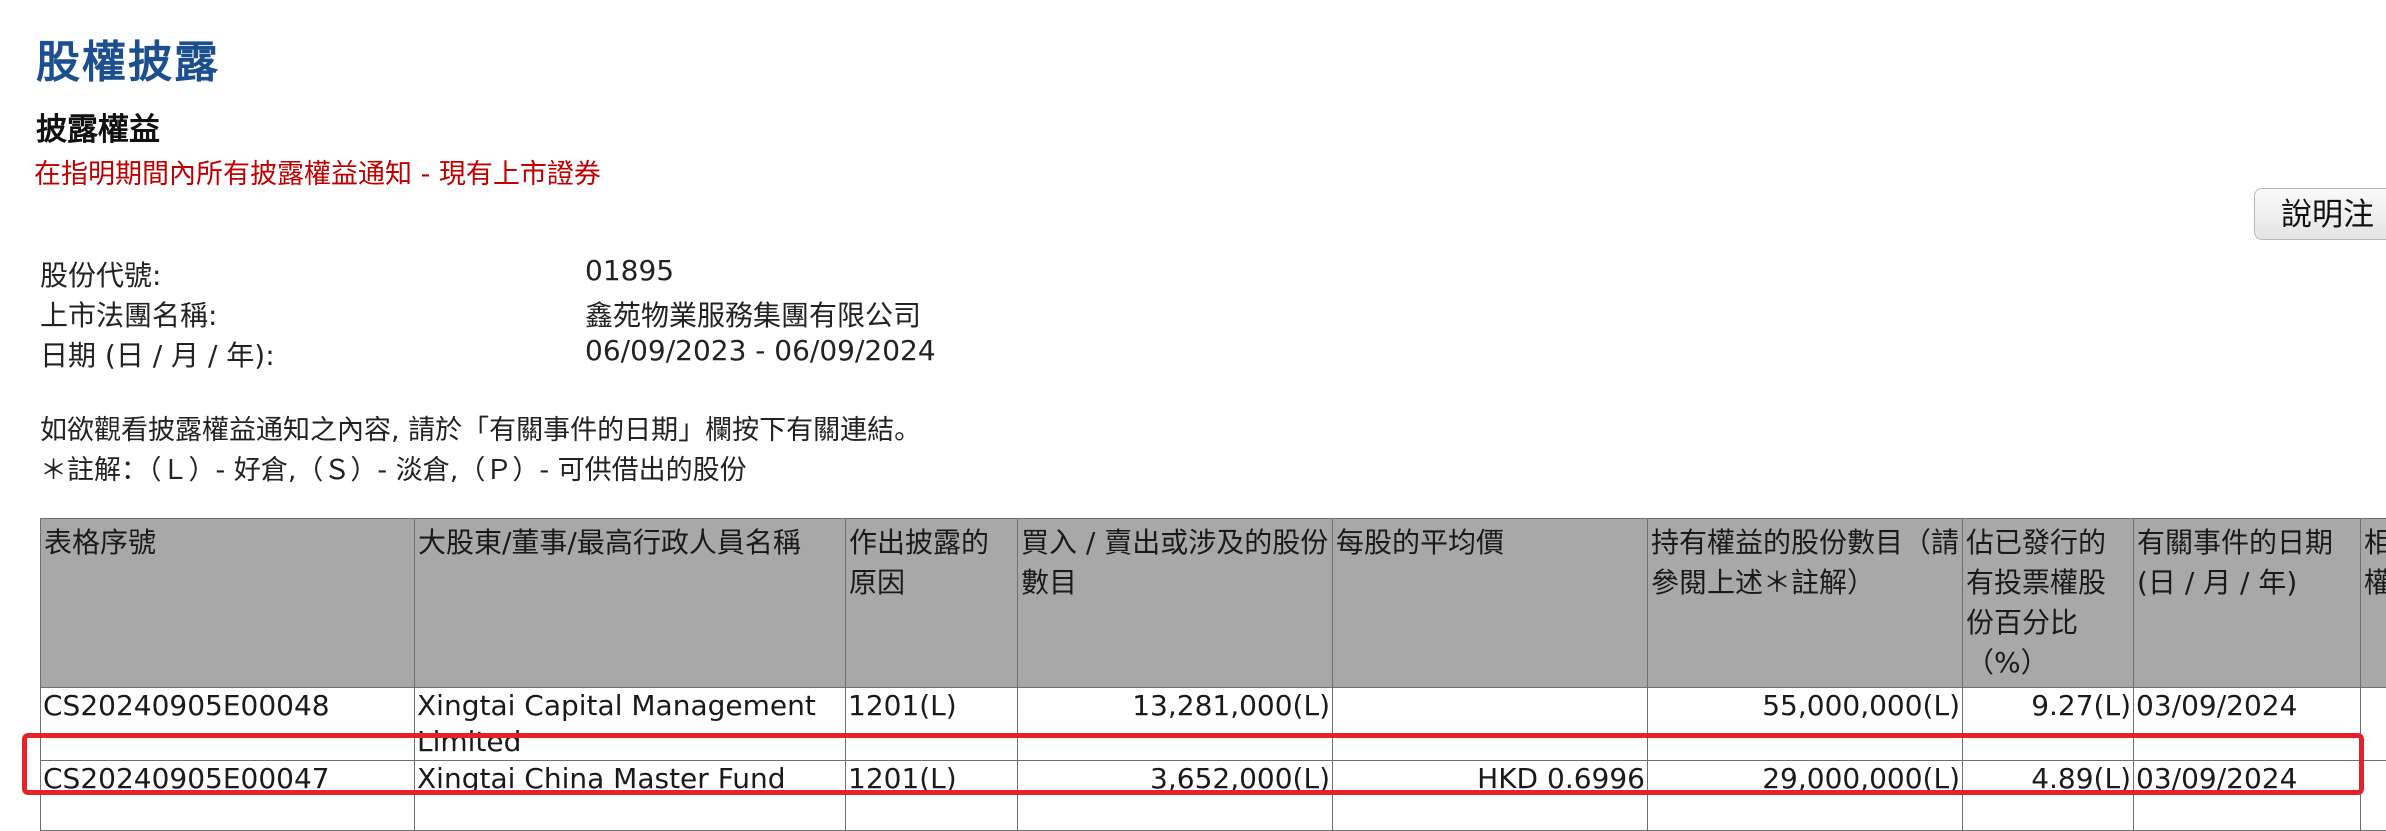 This screenshot has width=2386, height=831. Describe the element at coordinates (2048, 603) in the screenshot. I see `header-percent: 佔已發行的有投票權股份百分比（%）` at that location.